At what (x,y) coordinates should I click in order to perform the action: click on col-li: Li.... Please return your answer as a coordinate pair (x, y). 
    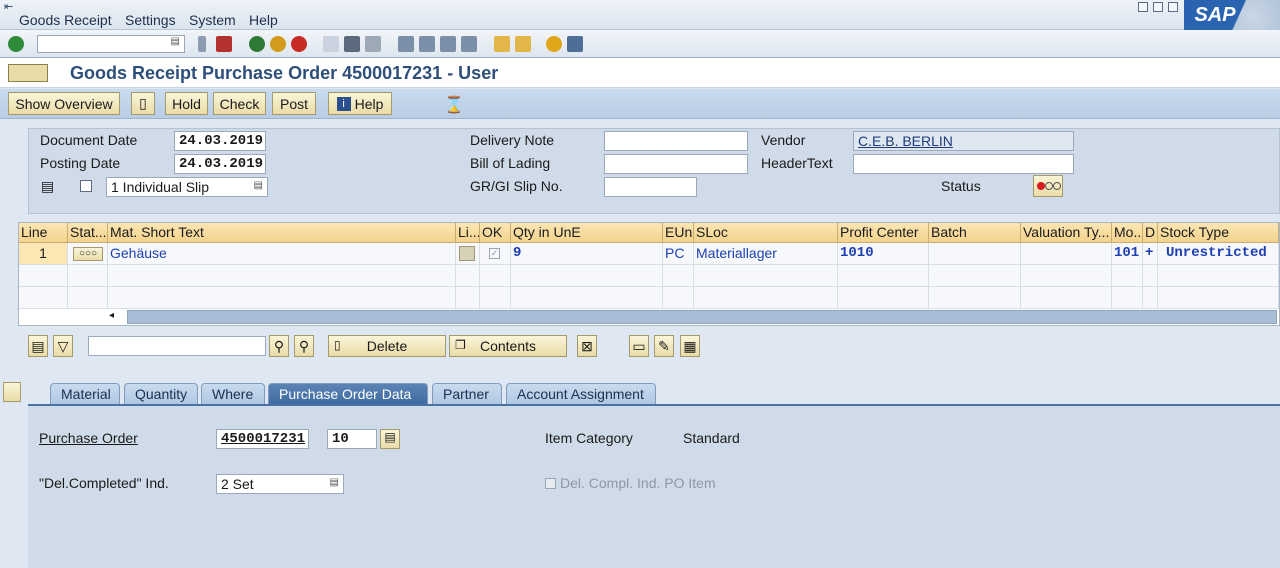
    Looking at the image, I should click on (468, 233).